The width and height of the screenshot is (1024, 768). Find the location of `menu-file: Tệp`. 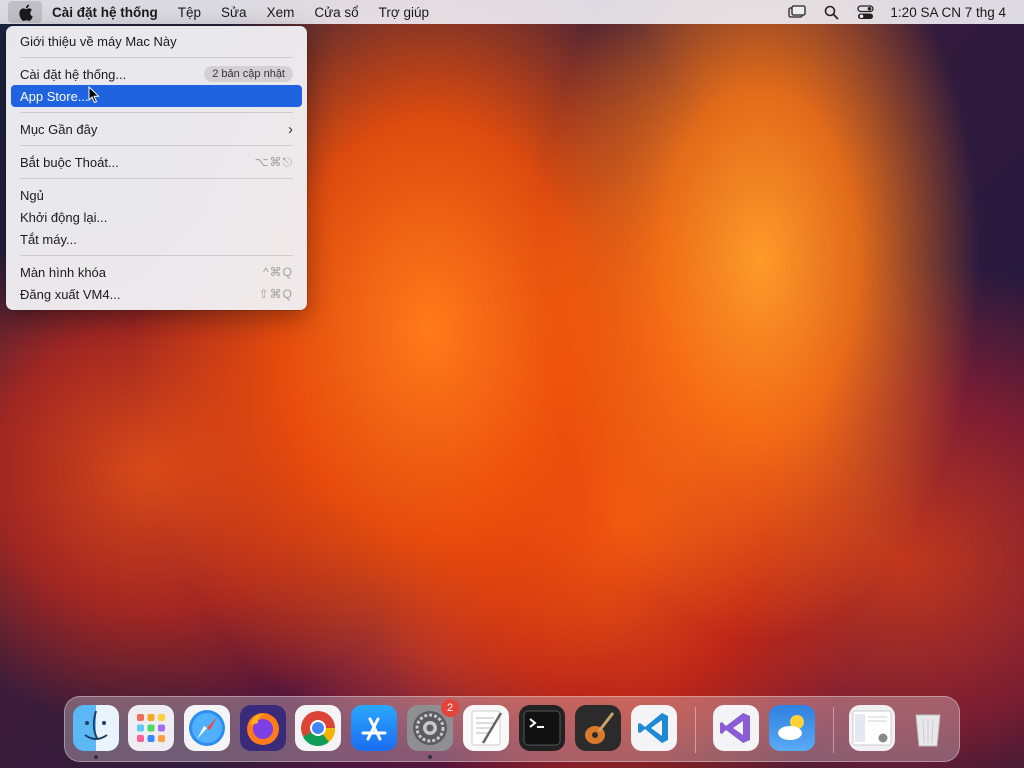

menu-file: Tệp is located at coordinates (189, 12).